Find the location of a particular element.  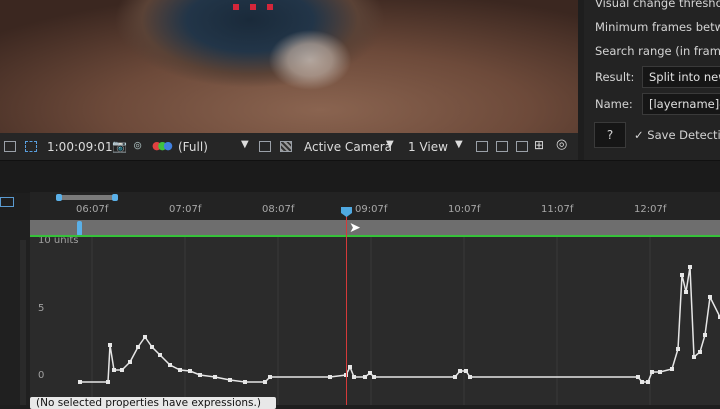

checkmark-icon: ✓ is located at coordinates (639, 135).